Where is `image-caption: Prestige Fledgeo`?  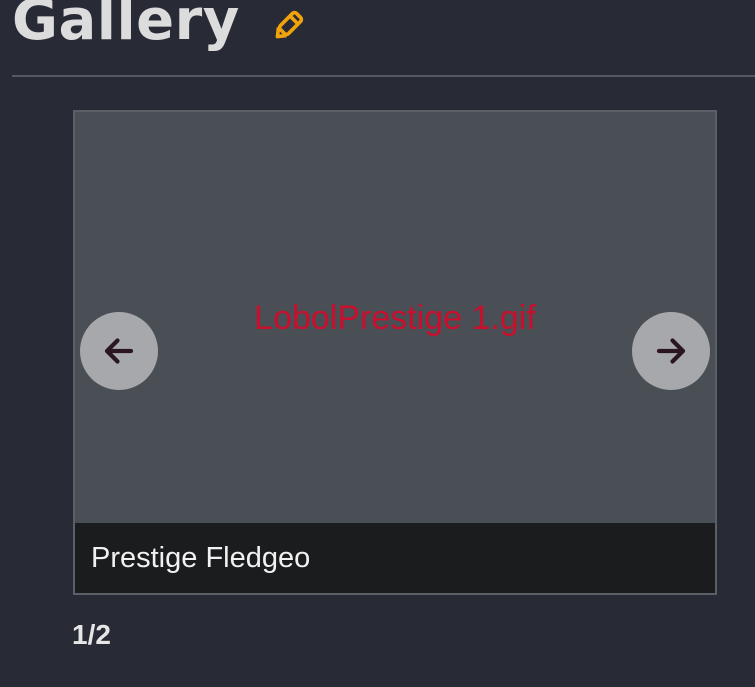 image-caption: Prestige Fledgeo is located at coordinates (201, 557).